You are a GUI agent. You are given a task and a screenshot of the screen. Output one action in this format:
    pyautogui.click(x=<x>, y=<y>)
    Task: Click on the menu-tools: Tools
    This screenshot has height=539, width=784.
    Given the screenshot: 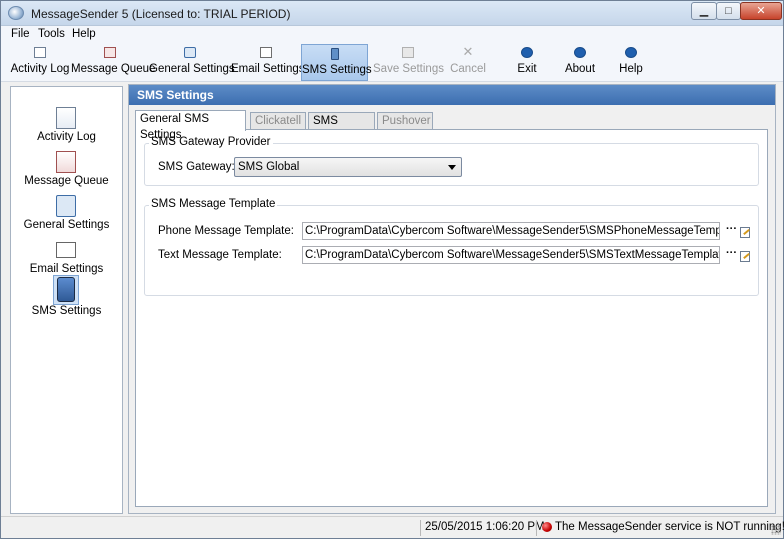 What is the action you would take?
    pyautogui.click(x=51, y=34)
    